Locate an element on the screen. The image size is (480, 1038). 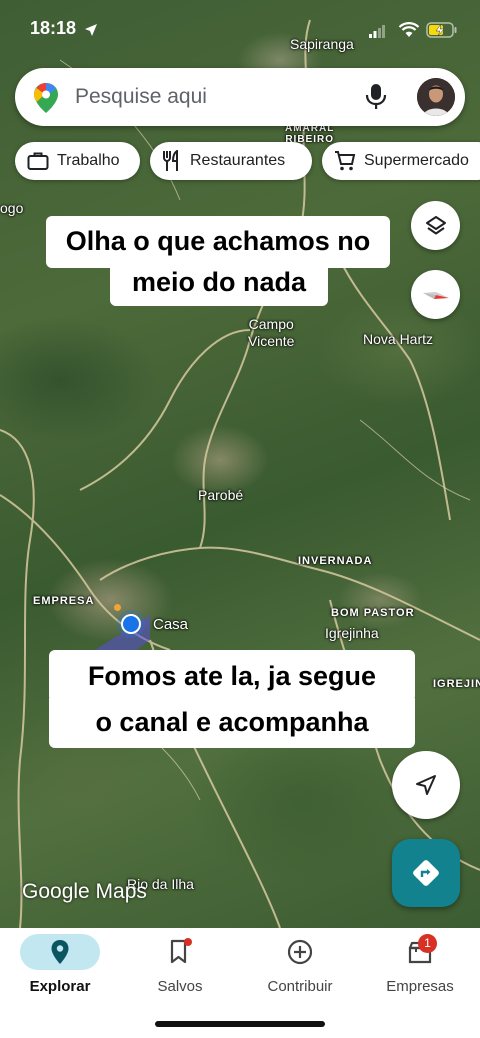
place-label-bom-pastor: BOM PASTOR is located at coordinates (373, 613).